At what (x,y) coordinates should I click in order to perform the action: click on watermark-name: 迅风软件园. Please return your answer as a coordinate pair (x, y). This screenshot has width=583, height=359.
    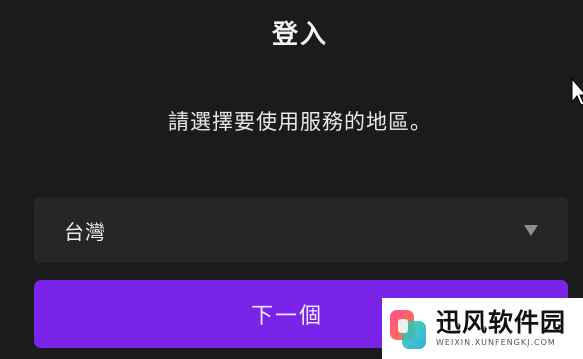
    Looking at the image, I should click on (501, 322).